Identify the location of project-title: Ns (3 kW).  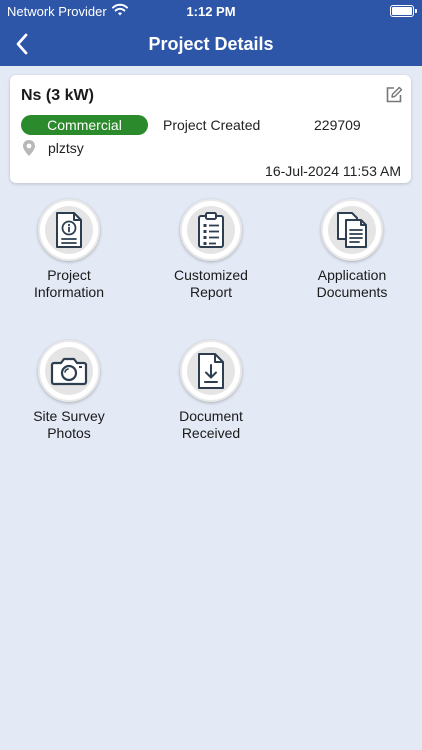
(57, 95).